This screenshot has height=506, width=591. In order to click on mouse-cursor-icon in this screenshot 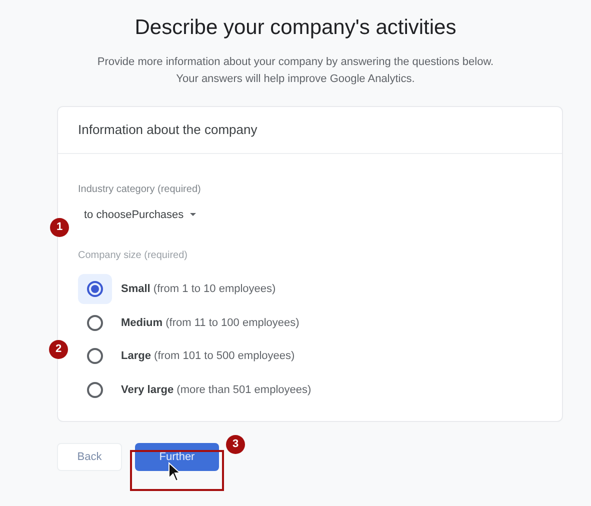, I will do `click(174, 472)`.